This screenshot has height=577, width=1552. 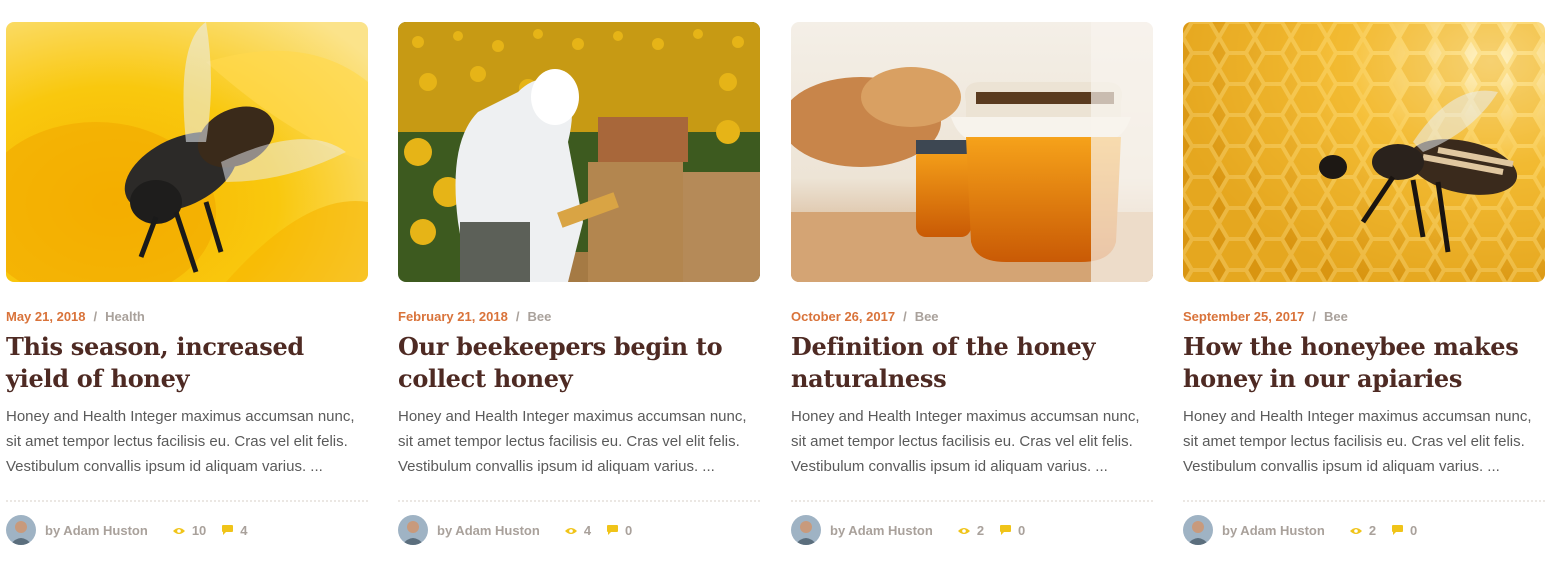 I want to click on views-count: 10, so click(x=189, y=530).